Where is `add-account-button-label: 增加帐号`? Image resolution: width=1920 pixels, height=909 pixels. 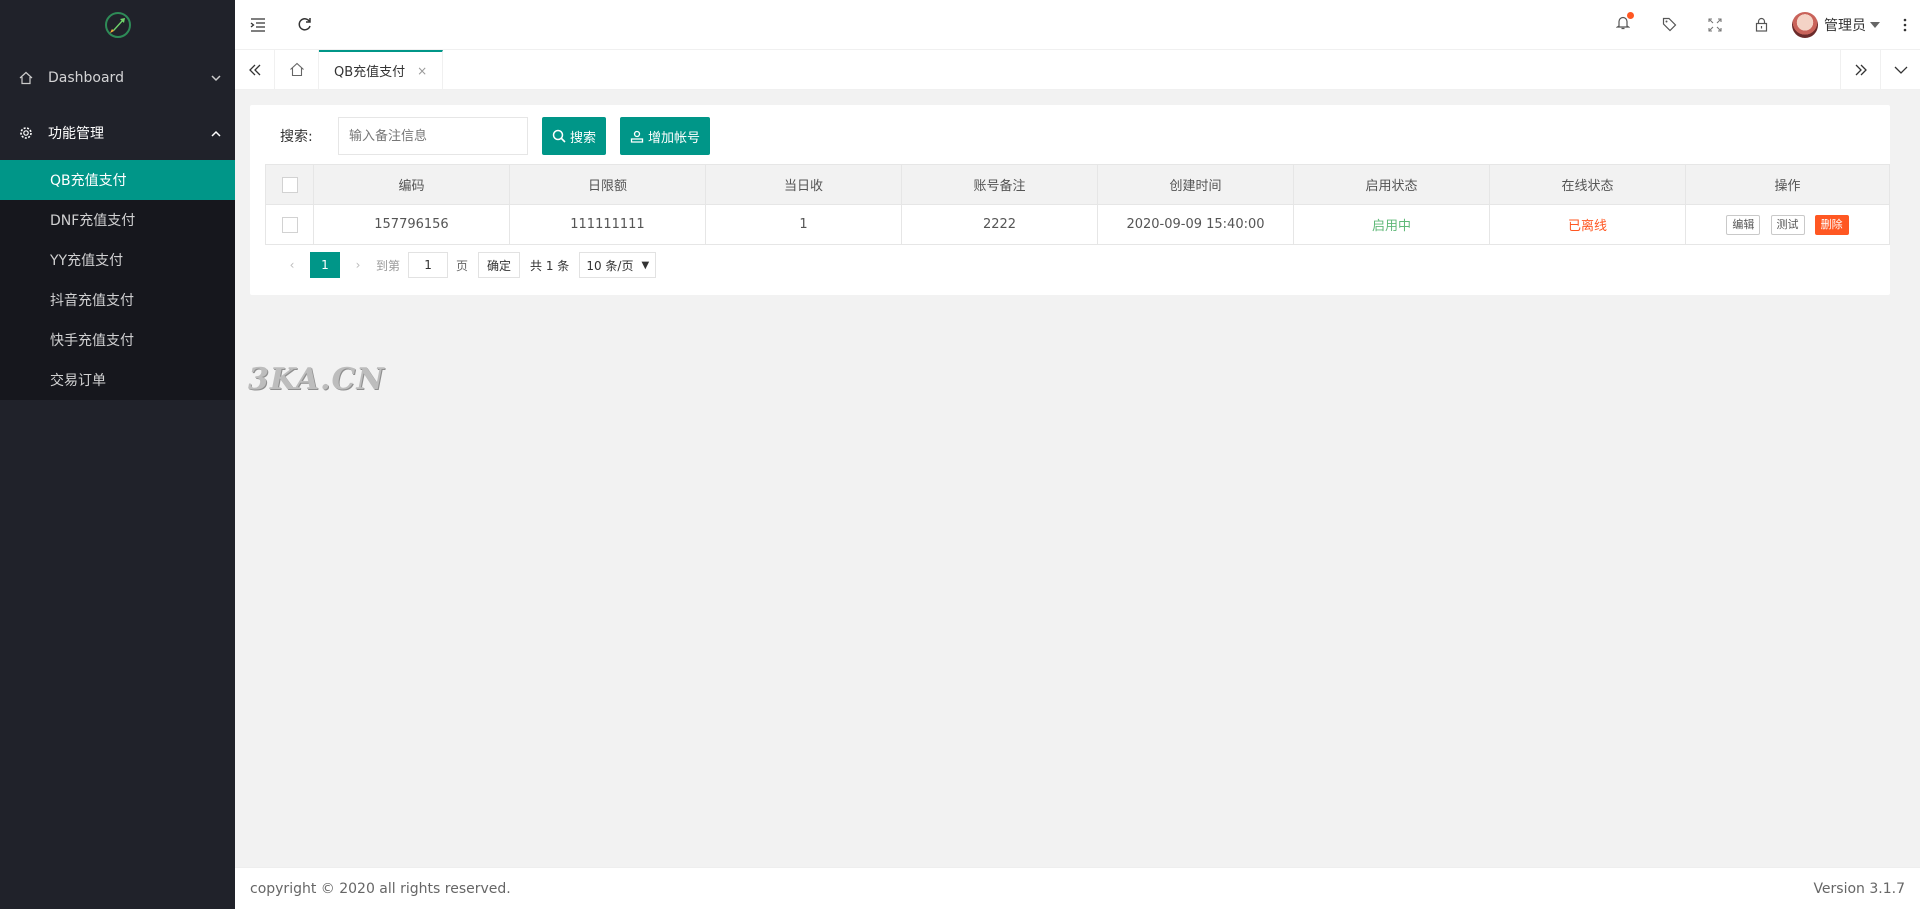
add-account-button-label: 增加帐号 is located at coordinates (674, 137).